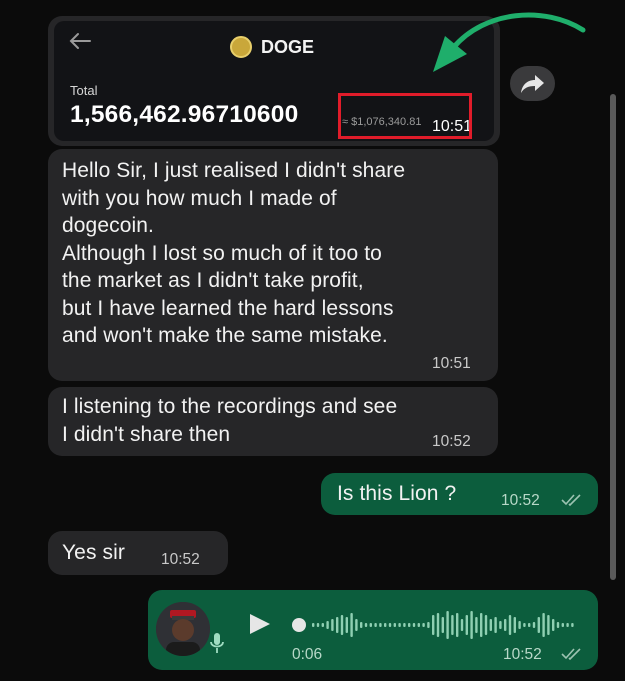  Describe the element at coordinates (241, 47) in the screenshot. I see `doge-coin-icon` at that location.